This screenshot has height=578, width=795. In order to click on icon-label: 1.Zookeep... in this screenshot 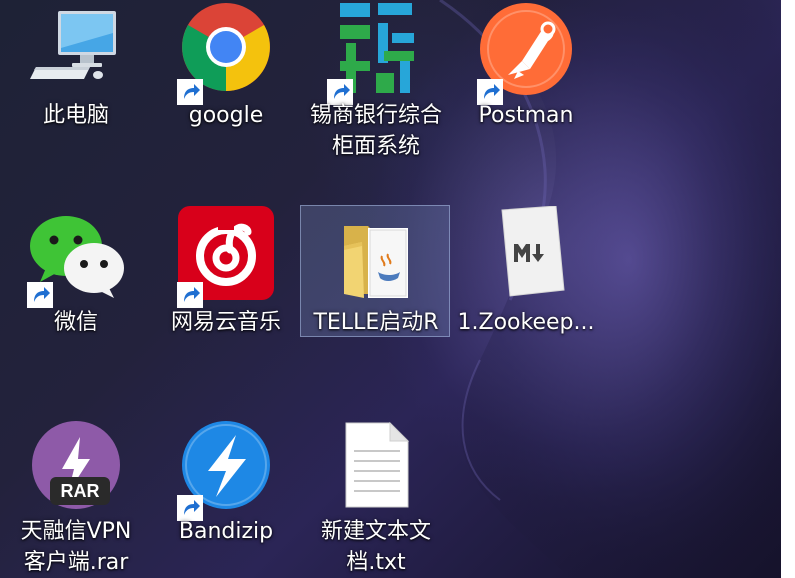, I will do `click(526, 322)`.